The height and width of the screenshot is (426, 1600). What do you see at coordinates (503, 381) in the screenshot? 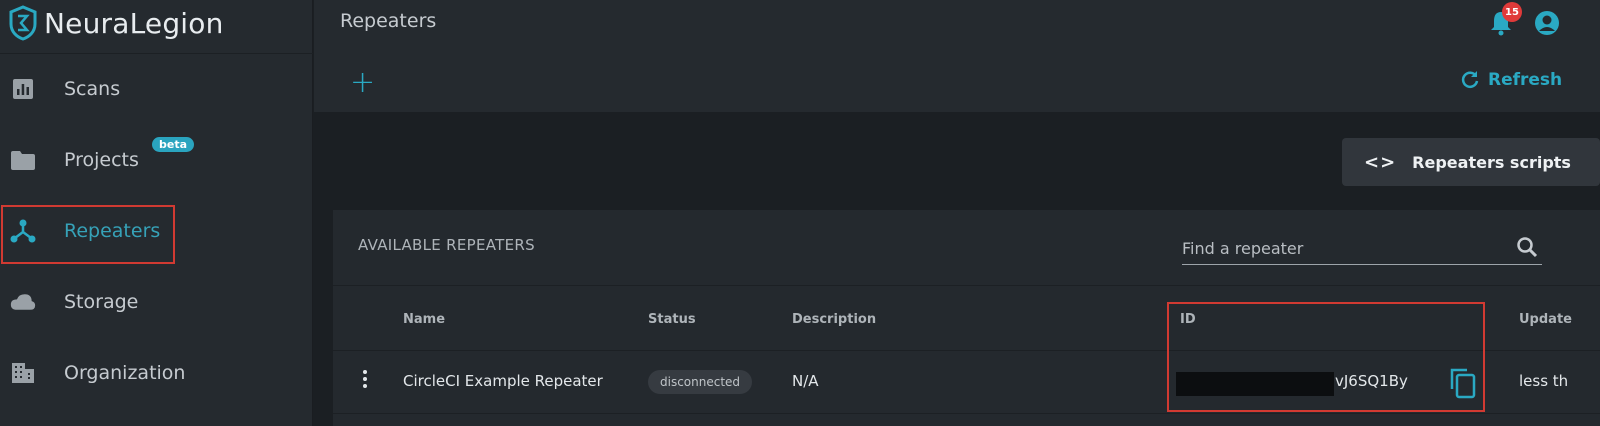
I see `repeater-name: CircleCI Example Repeater` at bounding box center [503, 381].